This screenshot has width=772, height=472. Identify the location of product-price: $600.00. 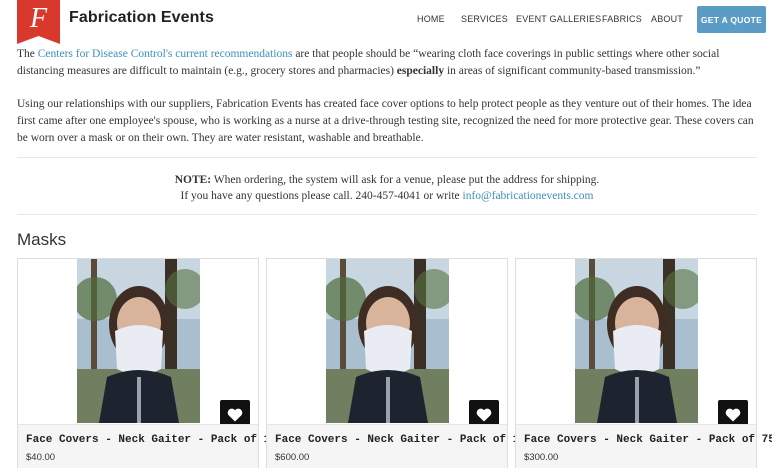
(292, 457).